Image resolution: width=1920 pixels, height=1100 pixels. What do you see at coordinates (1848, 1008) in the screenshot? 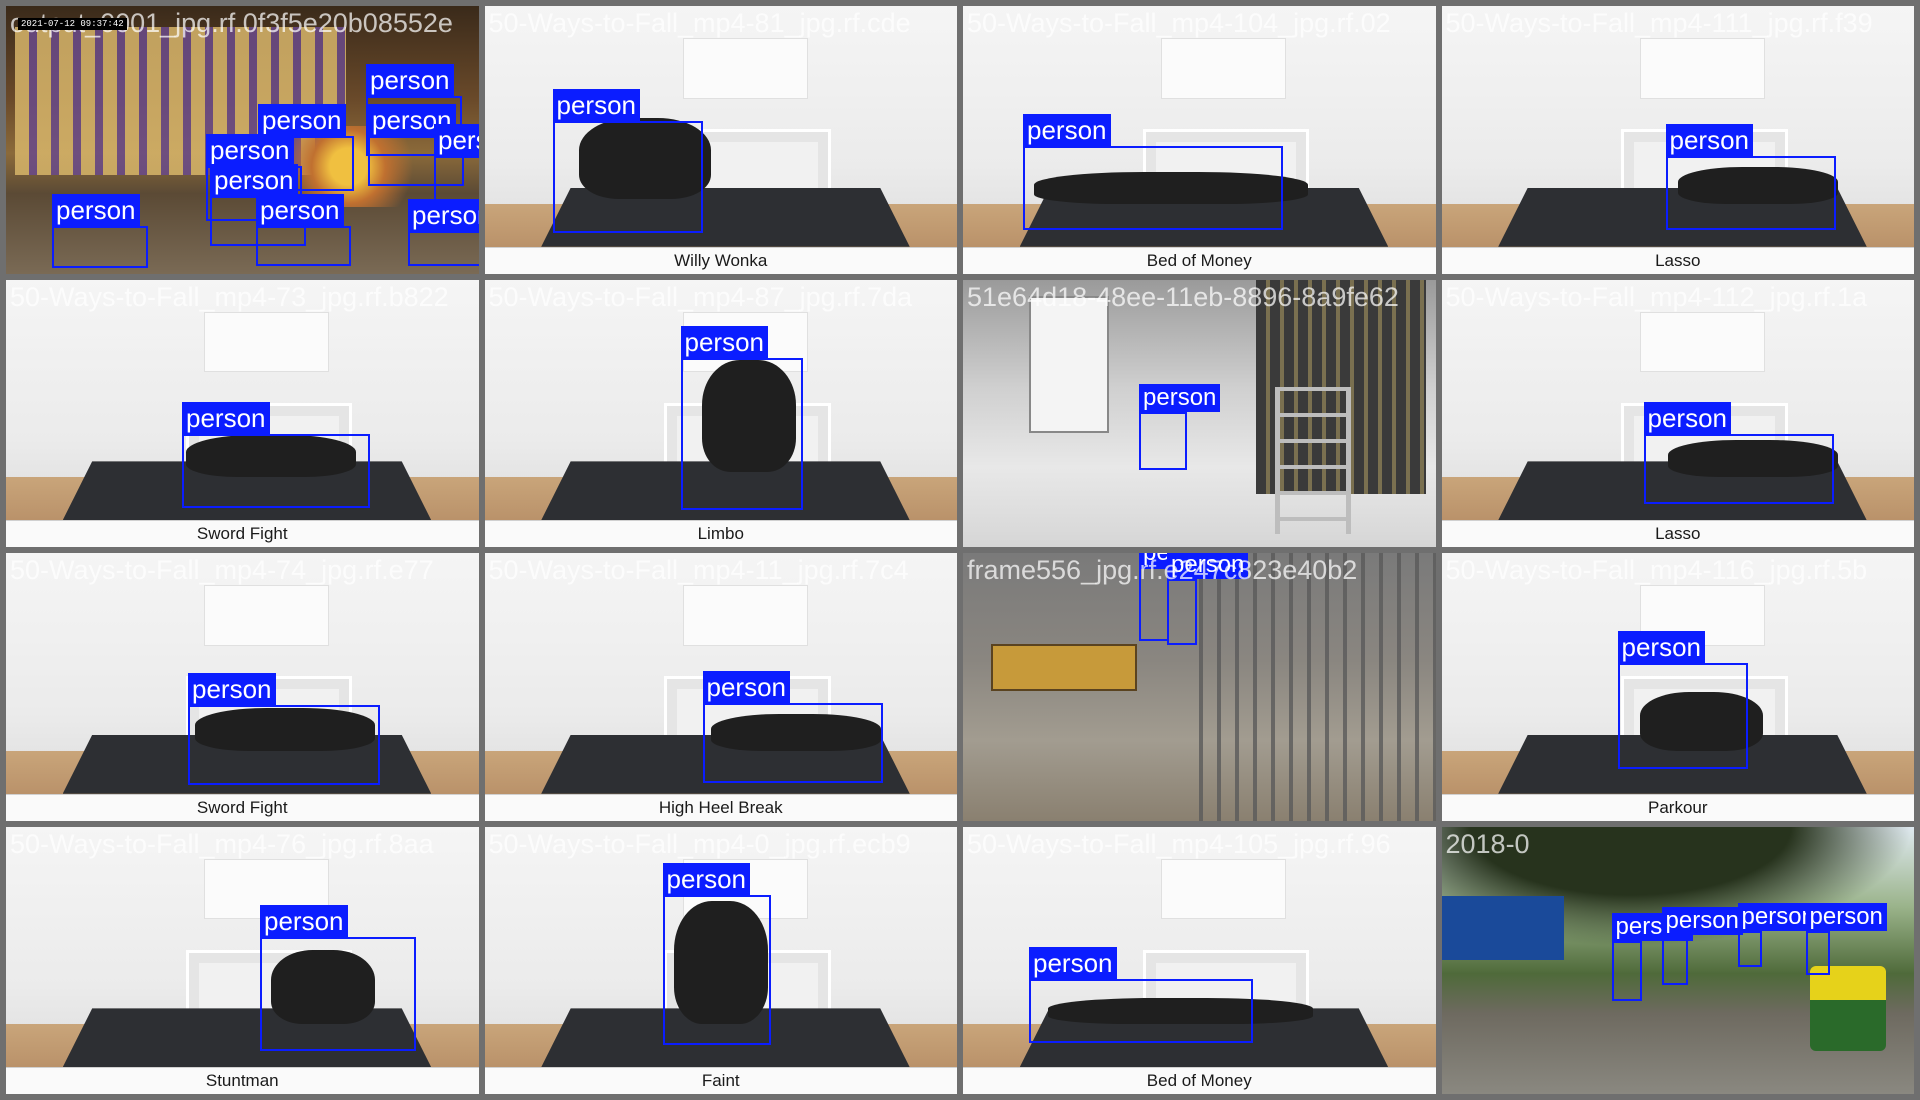
I see `auto-rickshaw` at bounding box center [1848, 1008].